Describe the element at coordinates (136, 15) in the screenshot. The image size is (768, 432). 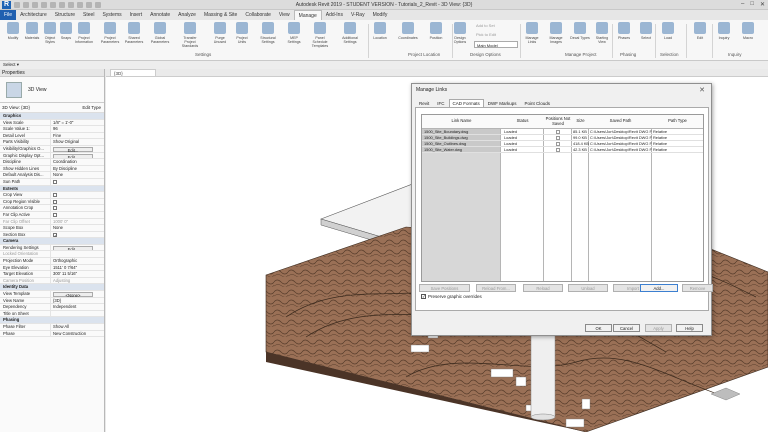
I see `ribbon-tab-insert: Insert` at that location.